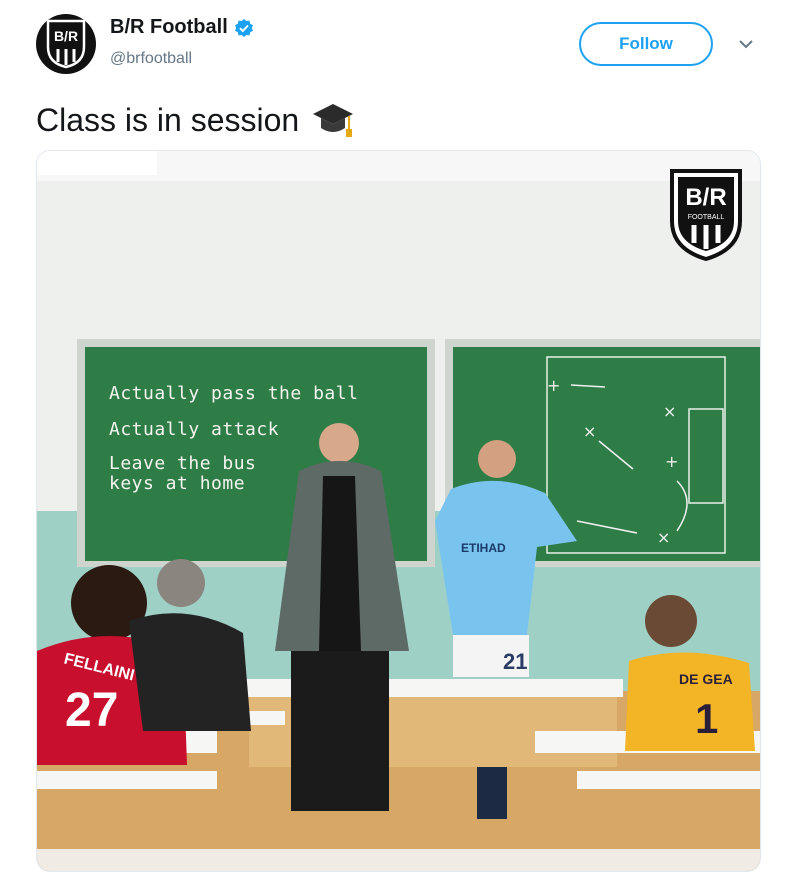 Image resolution: width=800 pixels, height=890 pixels. What do you see at coordinates (194, 429) in the screenshot?
I see `chalkboard-line-2: Actually attack` at bounding box center [194, 429].